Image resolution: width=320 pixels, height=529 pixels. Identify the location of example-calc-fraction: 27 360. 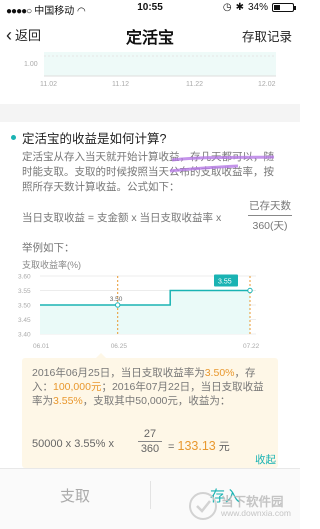
(150, 441).